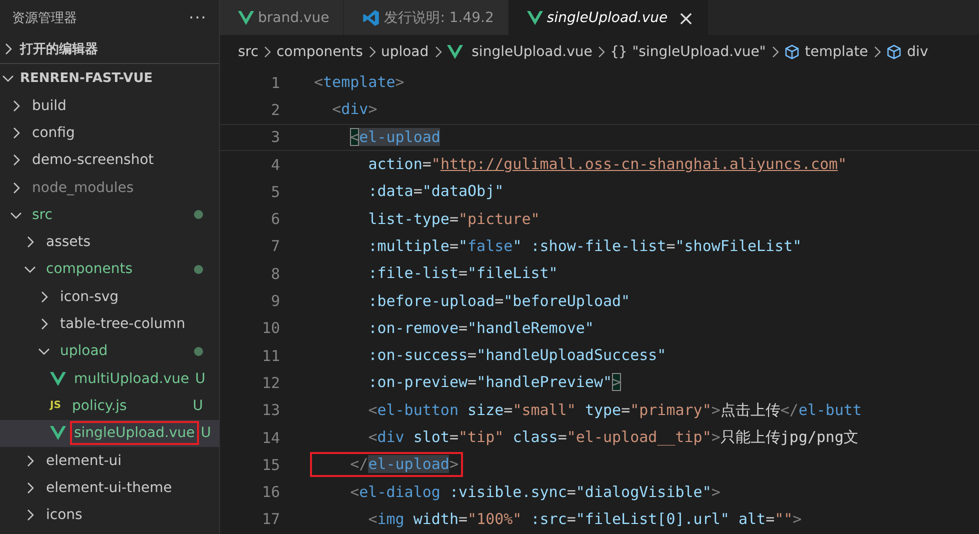 Image resolution: width=979 pixels, height=534 pixels. Describe the element at coordinates (532, 52) in the screenshot. I see `breadcrumb: singleUpload.vue` at that location.